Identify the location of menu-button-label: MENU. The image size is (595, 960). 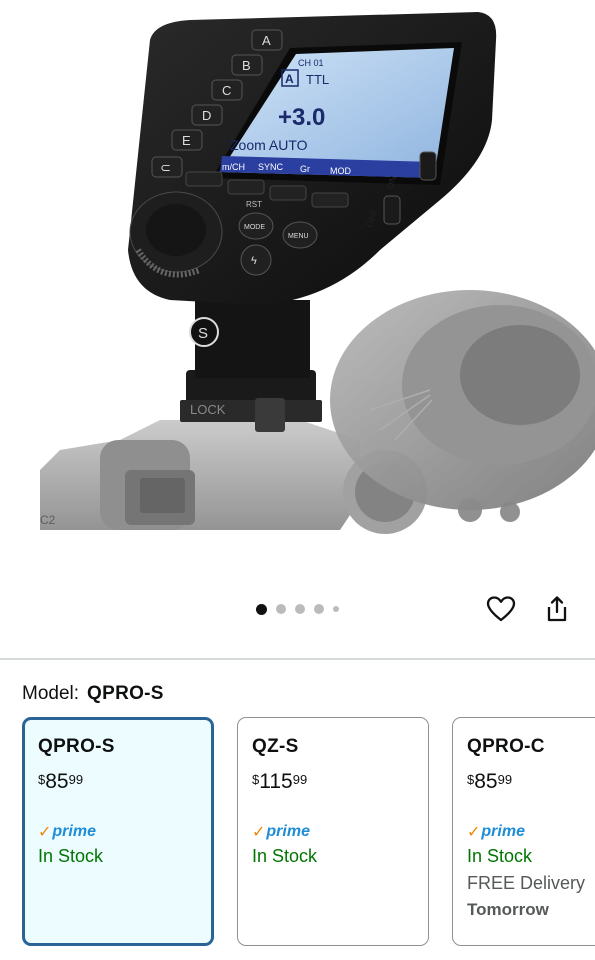
(298, 236).